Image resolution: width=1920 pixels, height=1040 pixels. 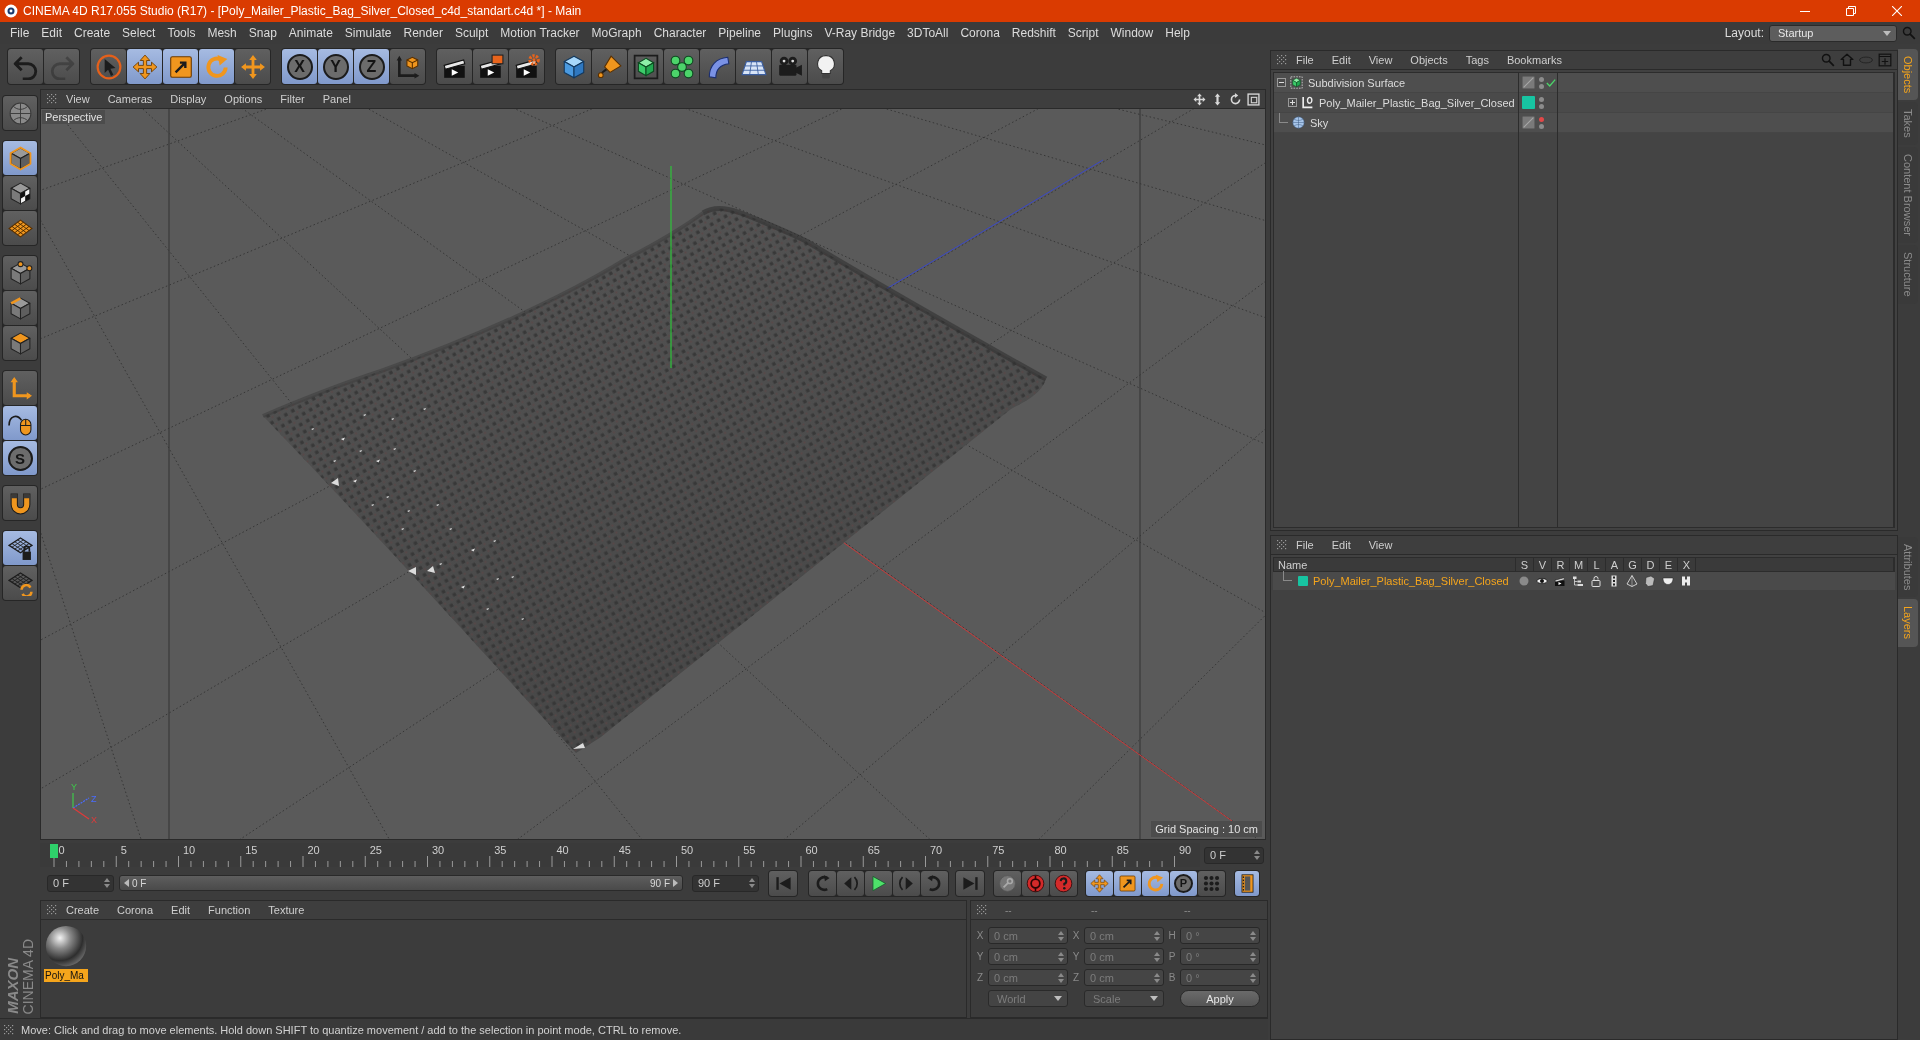 I want to click on column-header: S, so click(x=1525, y=564).